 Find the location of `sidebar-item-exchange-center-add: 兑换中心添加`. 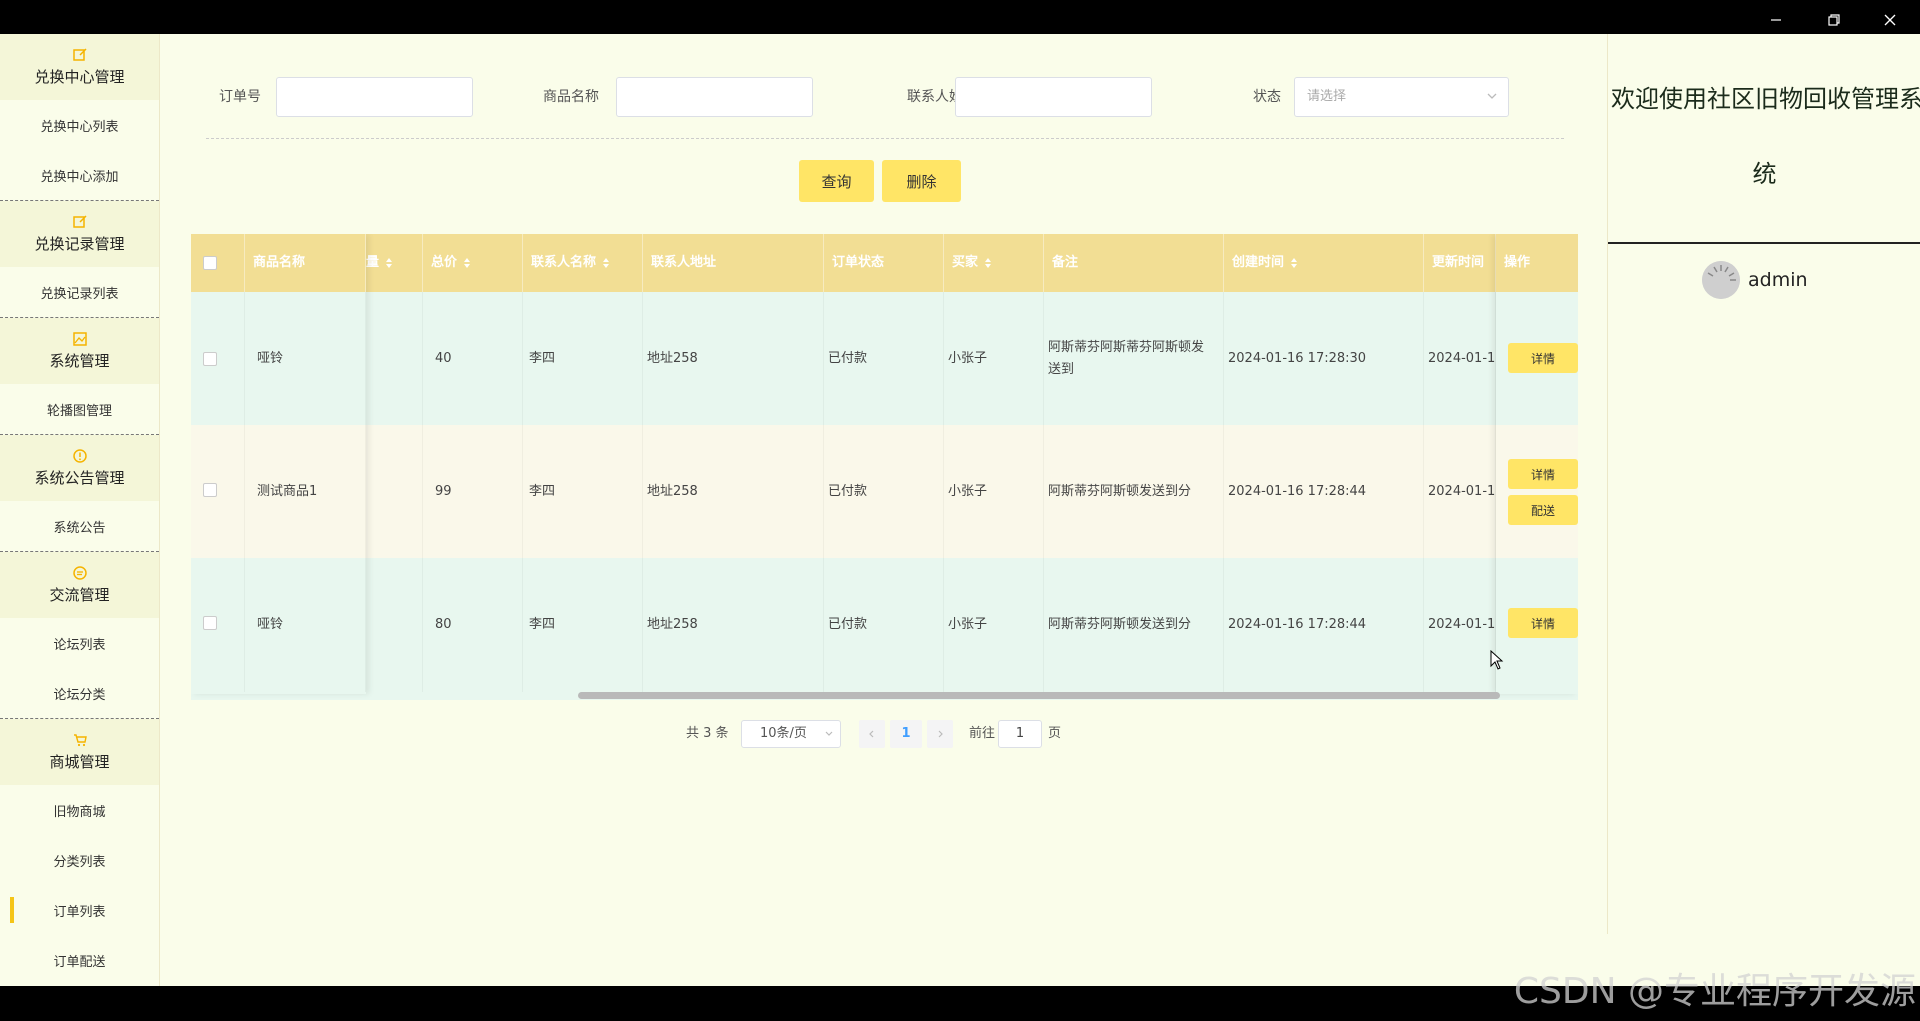

sidebar-item-exchange-center-add: 兑换中心添加 is located at coordinates (79, 175).